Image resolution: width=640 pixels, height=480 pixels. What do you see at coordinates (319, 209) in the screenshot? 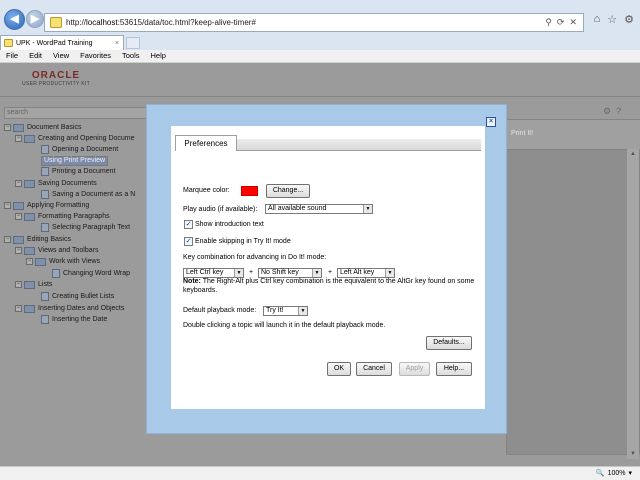
I see `play-audio-select: All available sound ▼` at bounding box center [319, 209].